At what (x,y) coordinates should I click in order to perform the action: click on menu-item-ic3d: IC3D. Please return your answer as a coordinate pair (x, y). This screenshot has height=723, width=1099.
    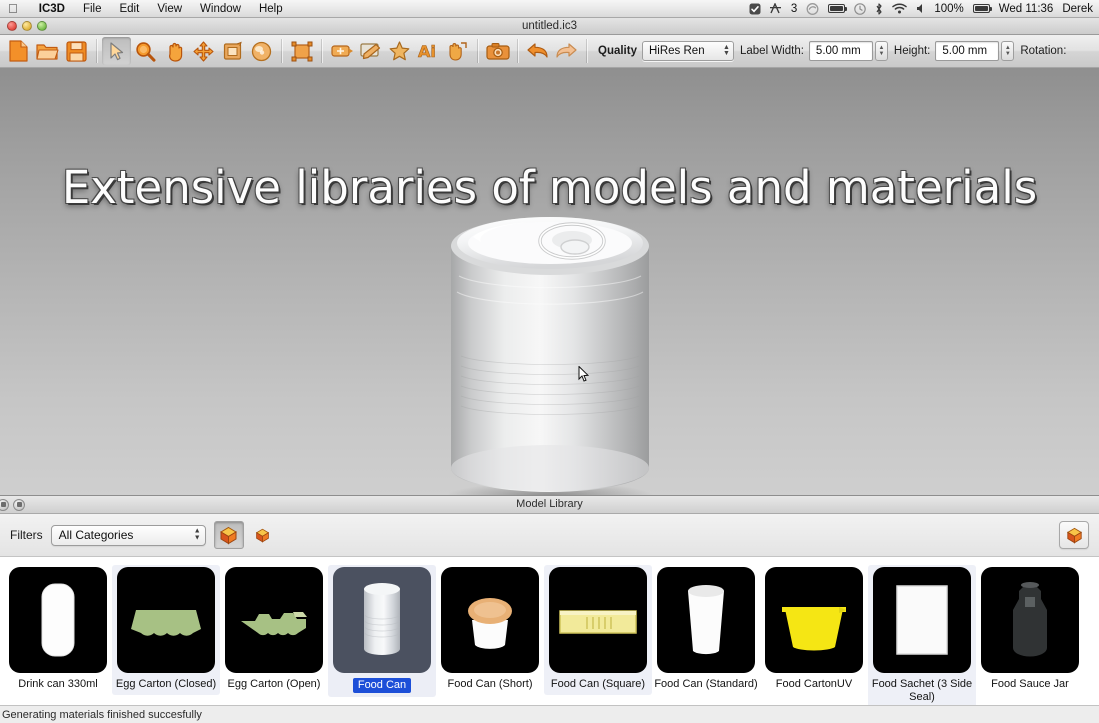
    Looking at the image, I should click on (52, 9).